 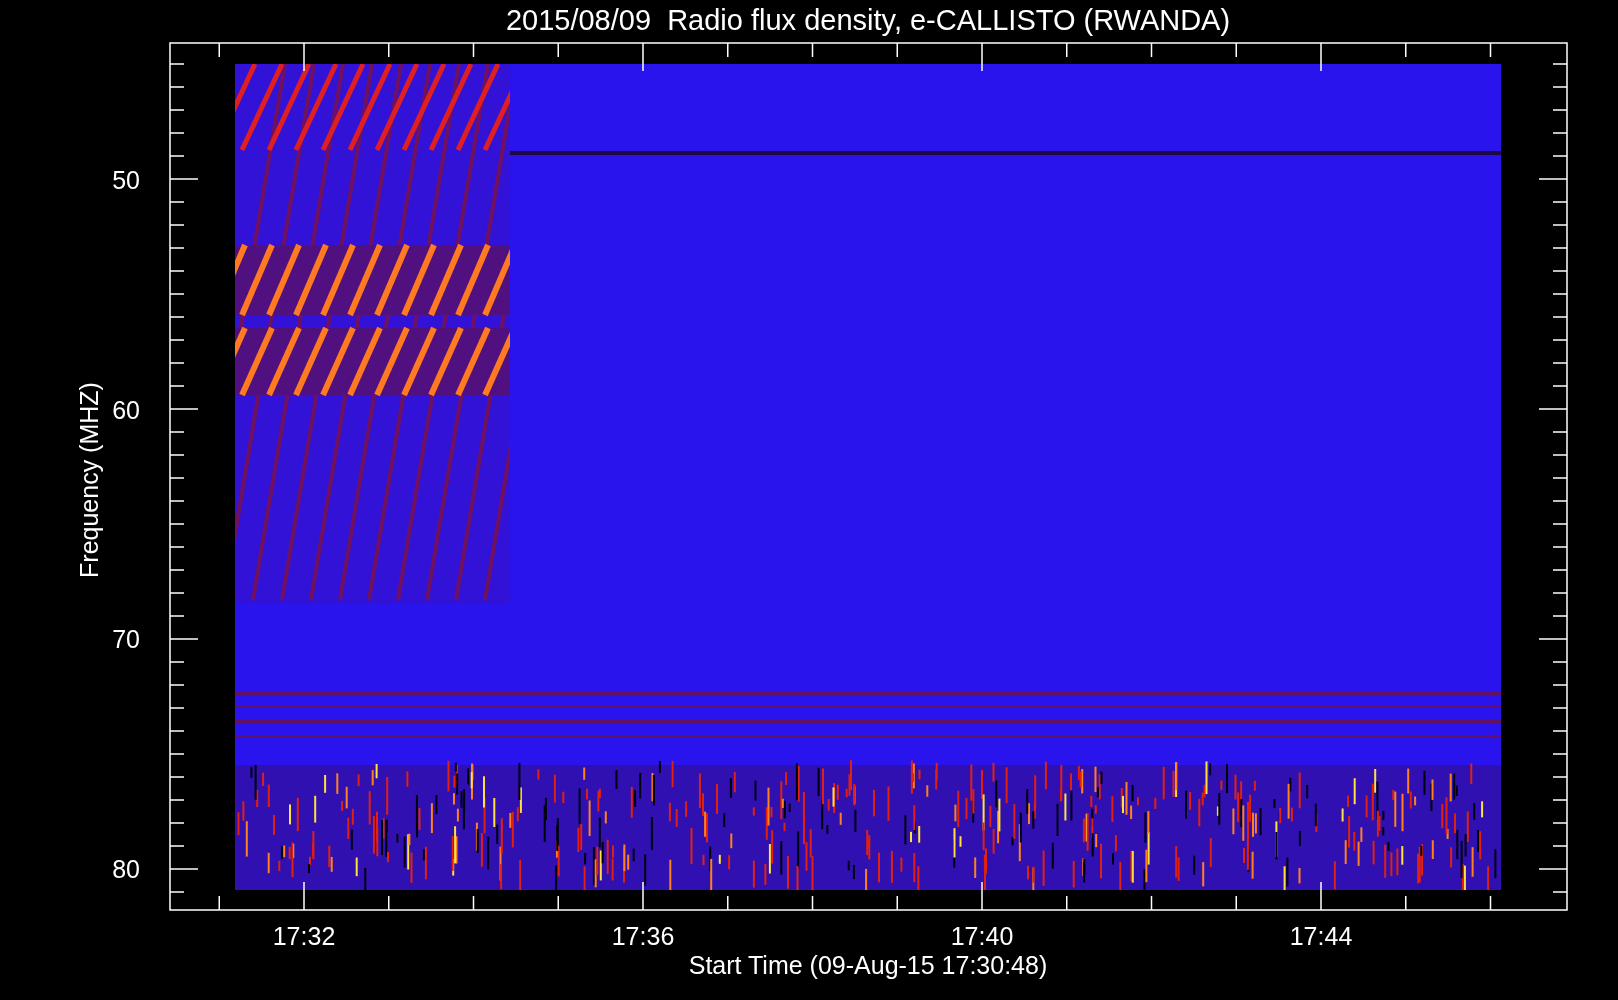 I want to click on tick-label: 17:32, so click(x=304, y=936).